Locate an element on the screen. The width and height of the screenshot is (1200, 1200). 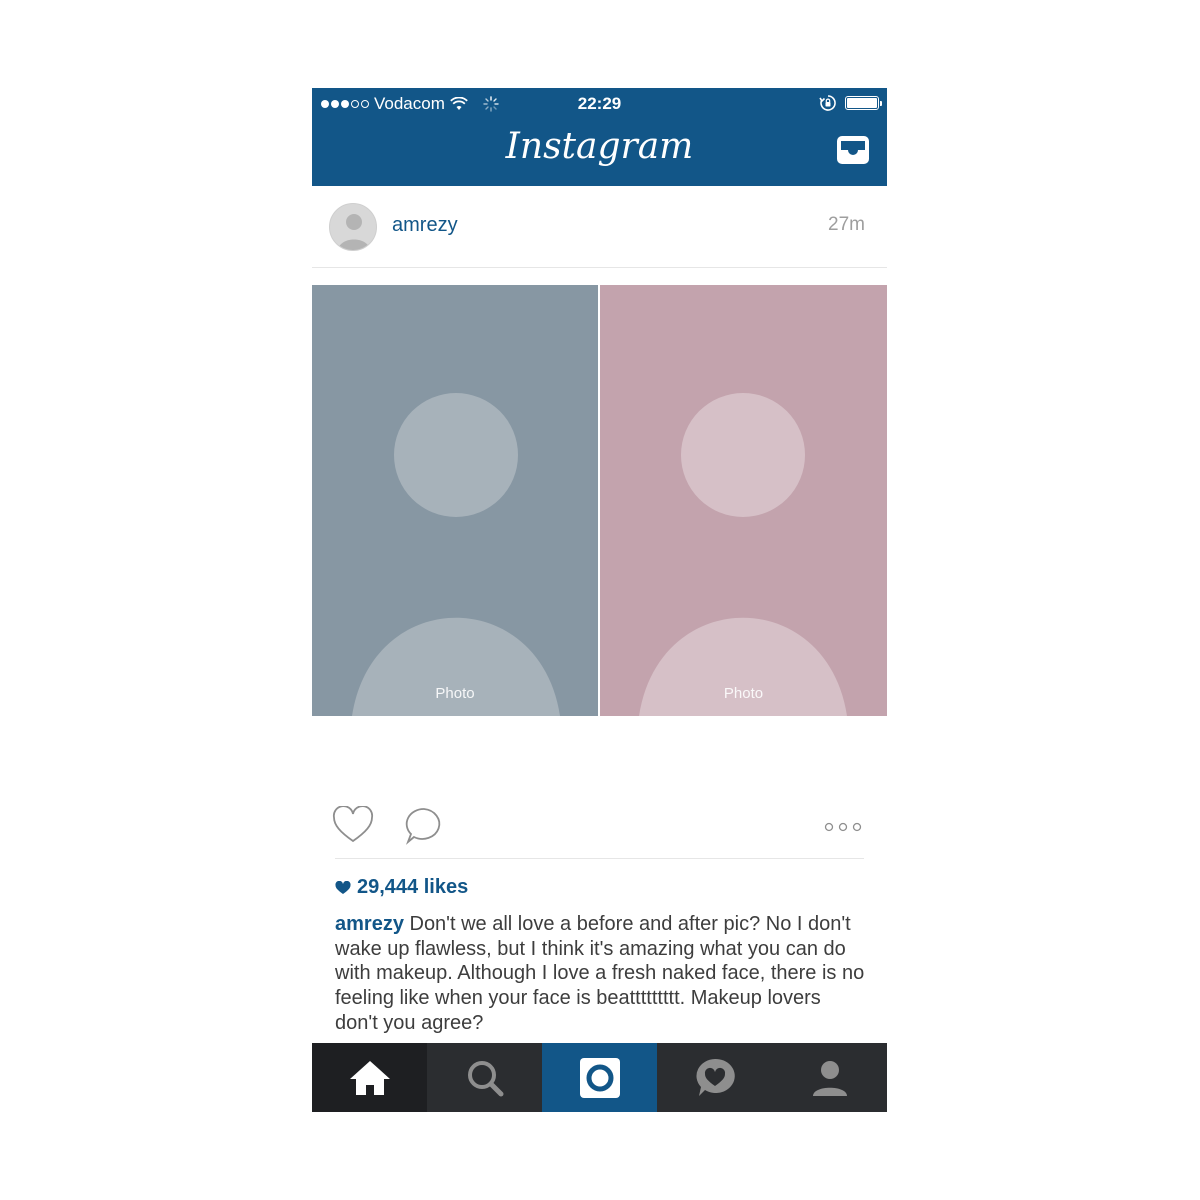
more-dots-icon is located at coordinates (844, 827).